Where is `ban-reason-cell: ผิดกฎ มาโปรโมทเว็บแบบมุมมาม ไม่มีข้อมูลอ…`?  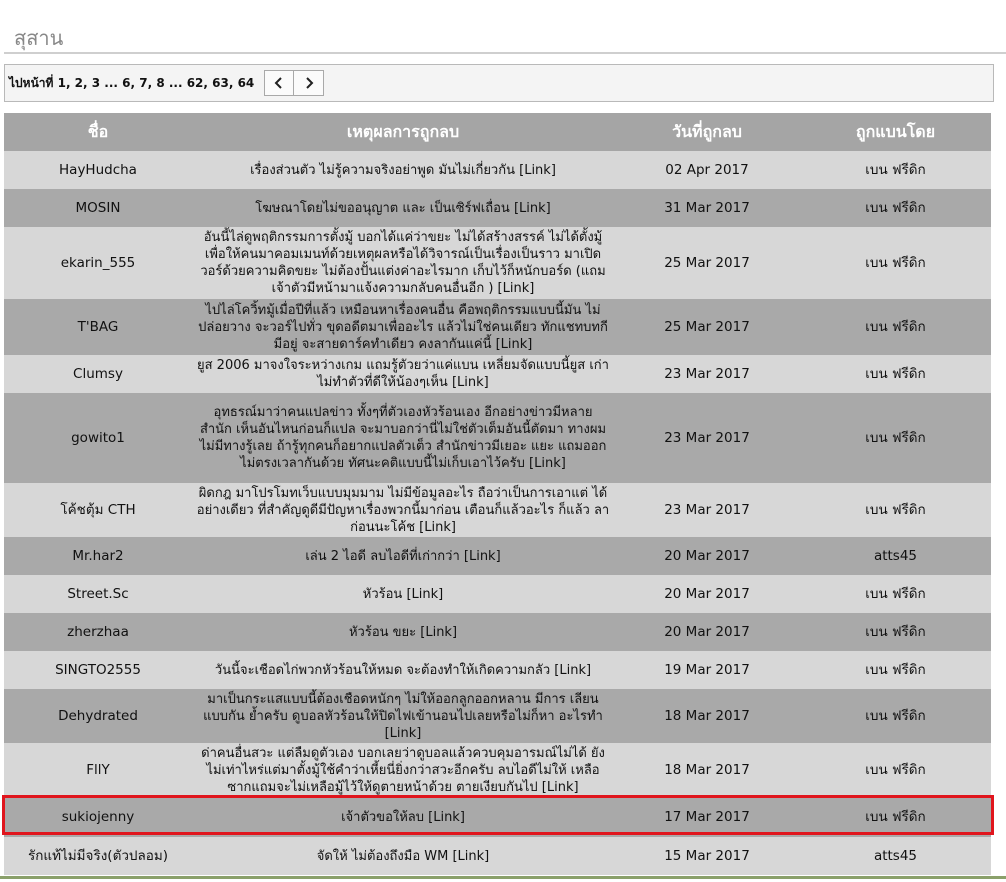
ban-reason-cell: ผิดกฎ มาโปรโมทเว็บแบบมุมมาม ไม่มีข้อมูลอ… is located at coordinates (403, 510).